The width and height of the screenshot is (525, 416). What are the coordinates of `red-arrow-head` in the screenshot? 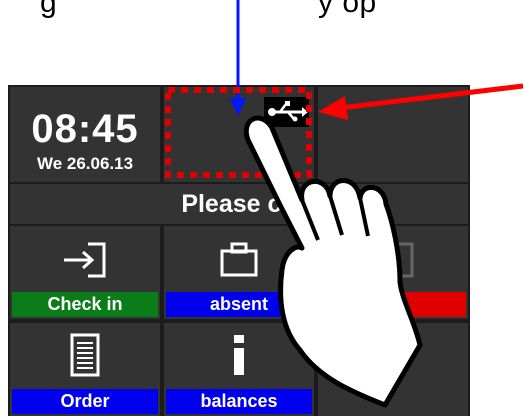 It's located at (333, 108).